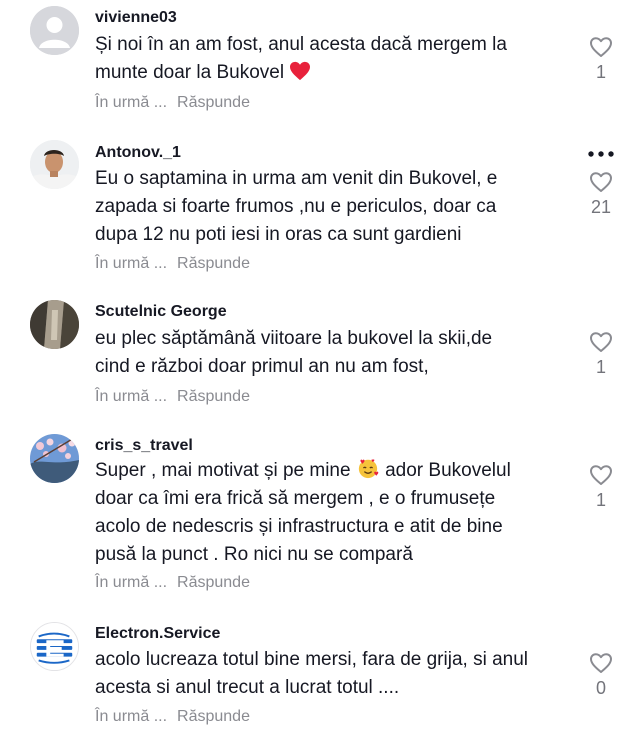  I want to click on comment-line: pusă la punct . Ro nici nu se compară, so click(254, 554).